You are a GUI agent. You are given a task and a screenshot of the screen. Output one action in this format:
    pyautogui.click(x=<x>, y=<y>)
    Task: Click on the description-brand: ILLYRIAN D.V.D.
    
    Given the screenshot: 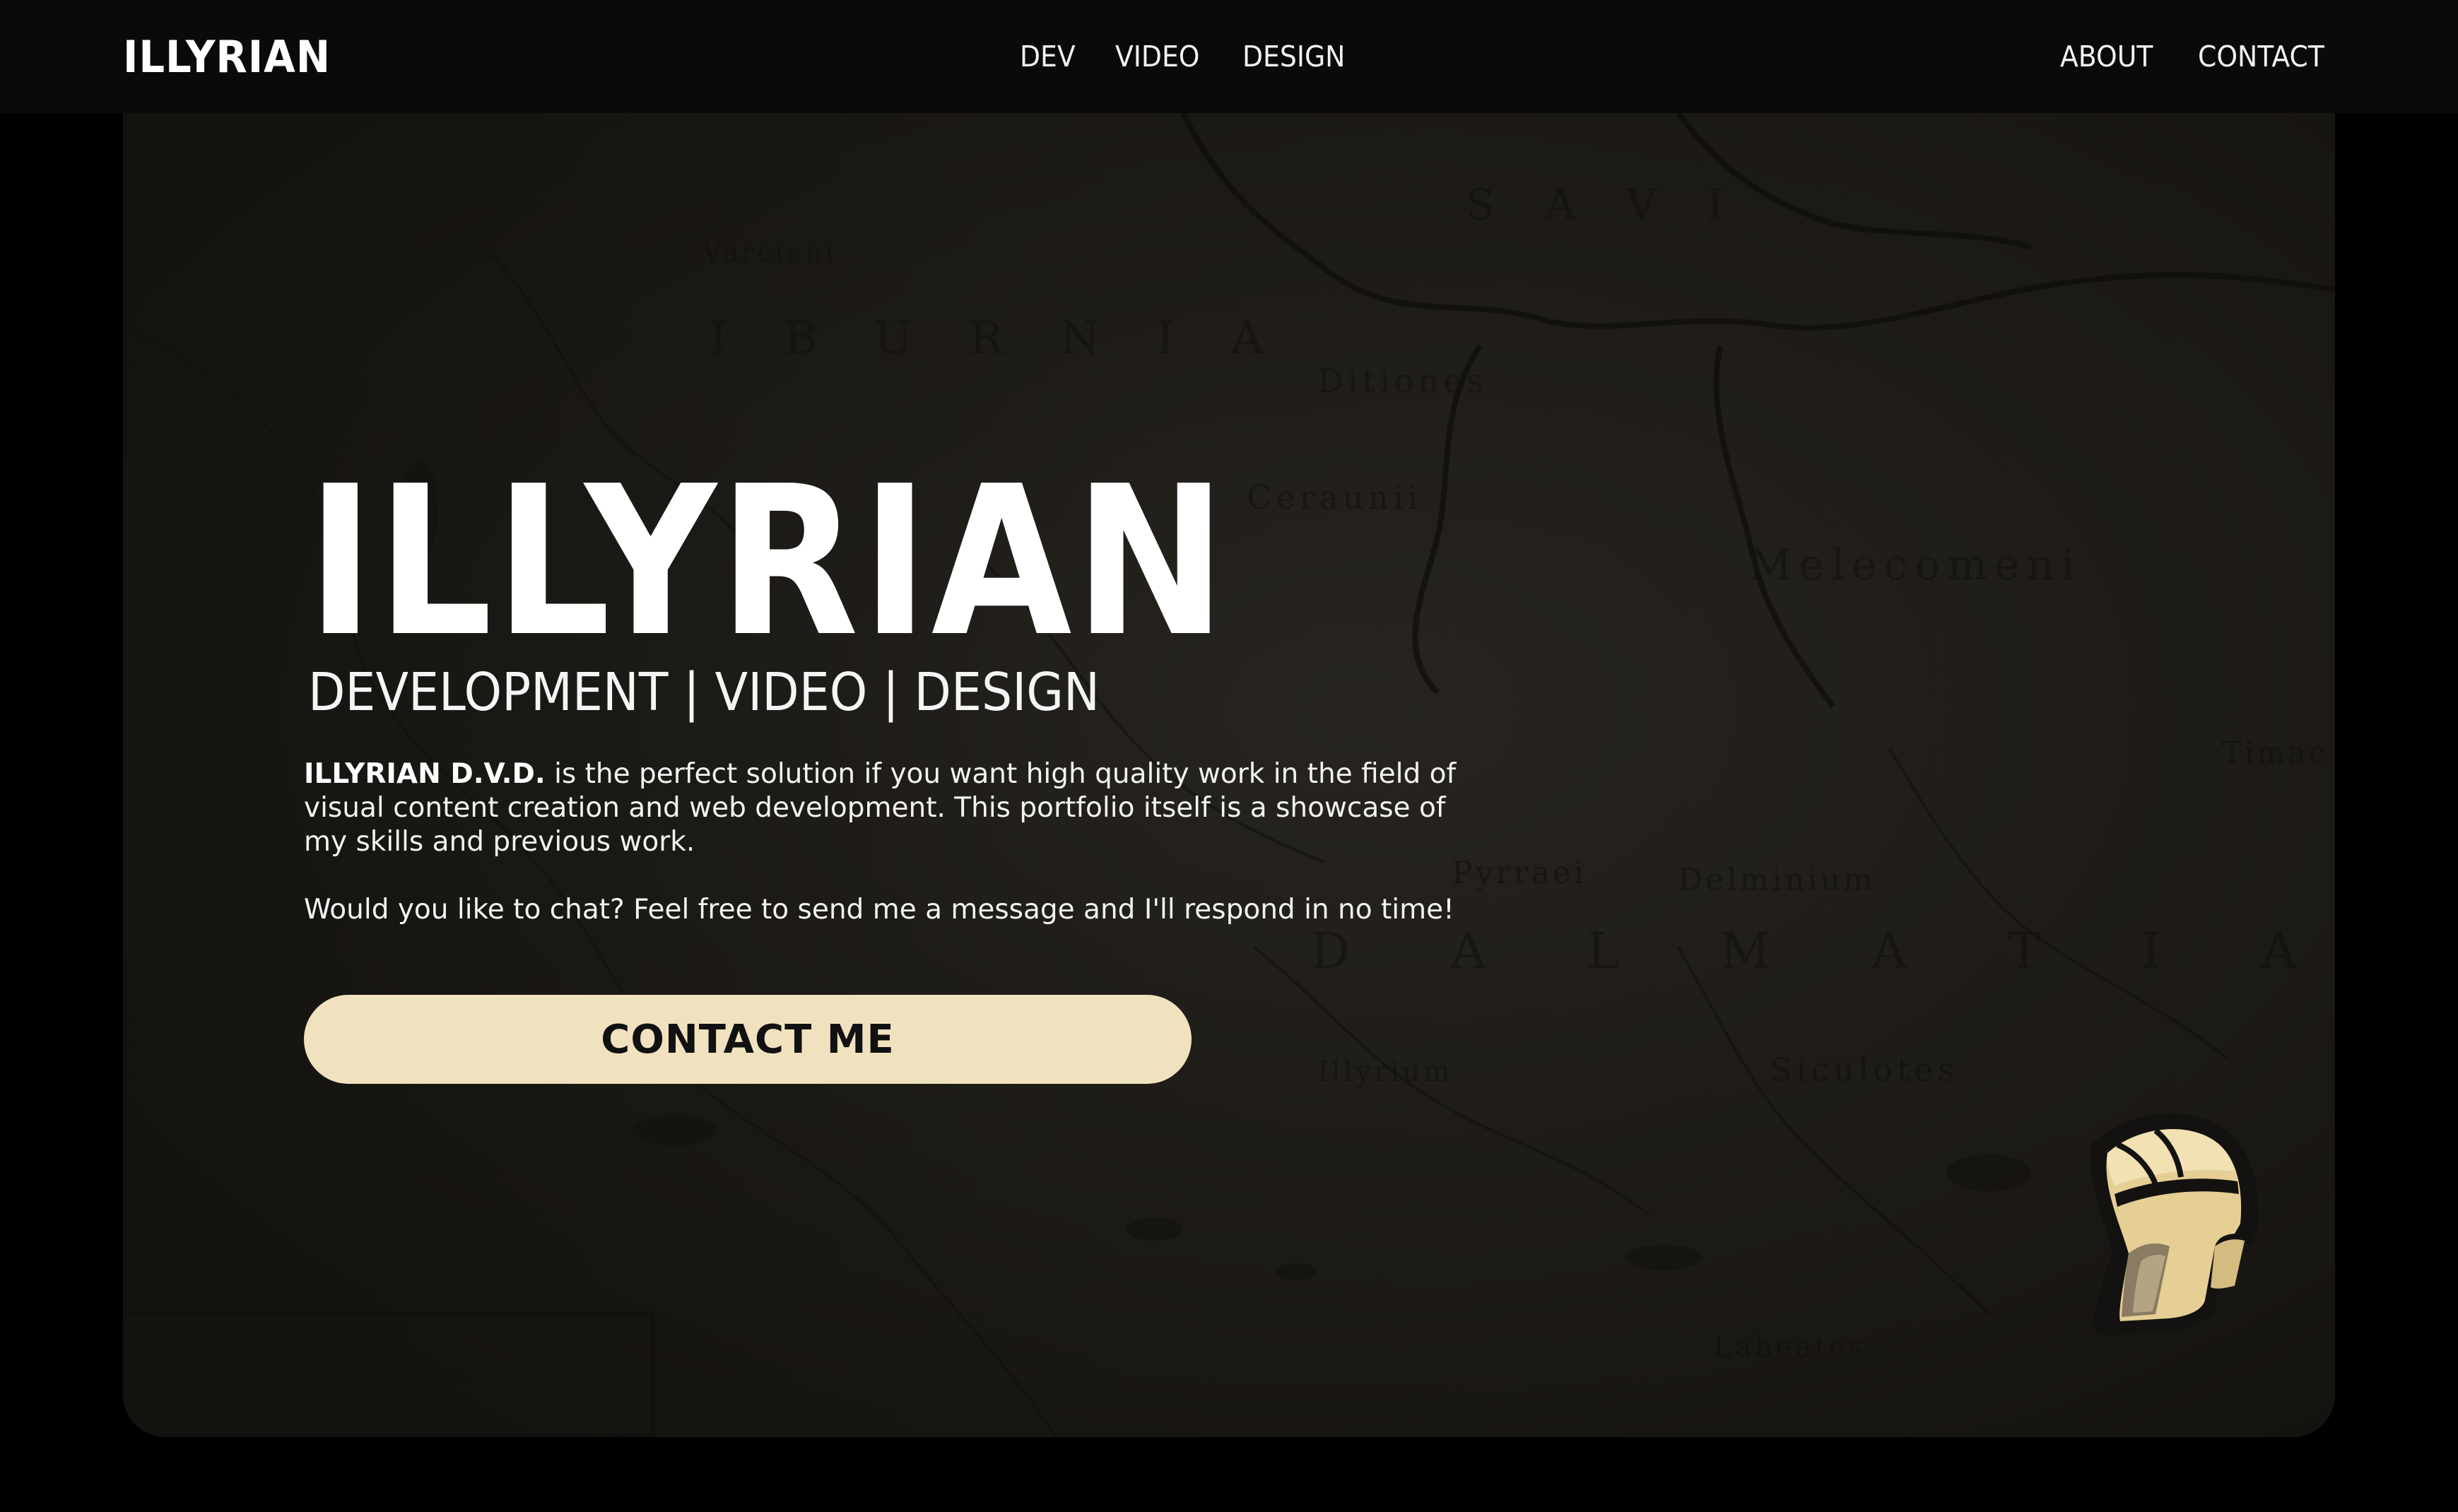 What is the action you would take?
    pyautogui.click(x=425, y=774)
    